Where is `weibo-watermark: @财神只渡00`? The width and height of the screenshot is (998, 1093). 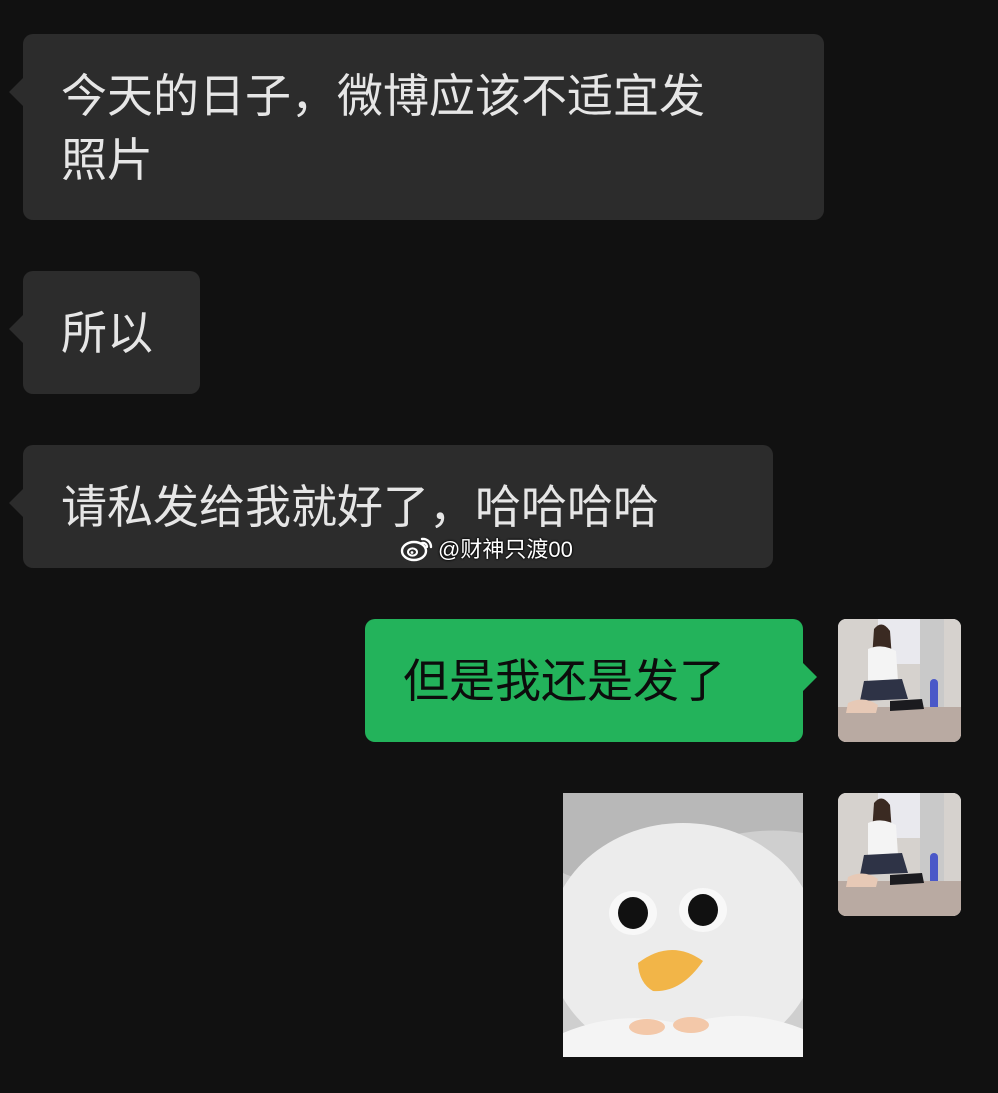 weibo-watermark: @财神只渡00 is located at coordinates (486, 548).